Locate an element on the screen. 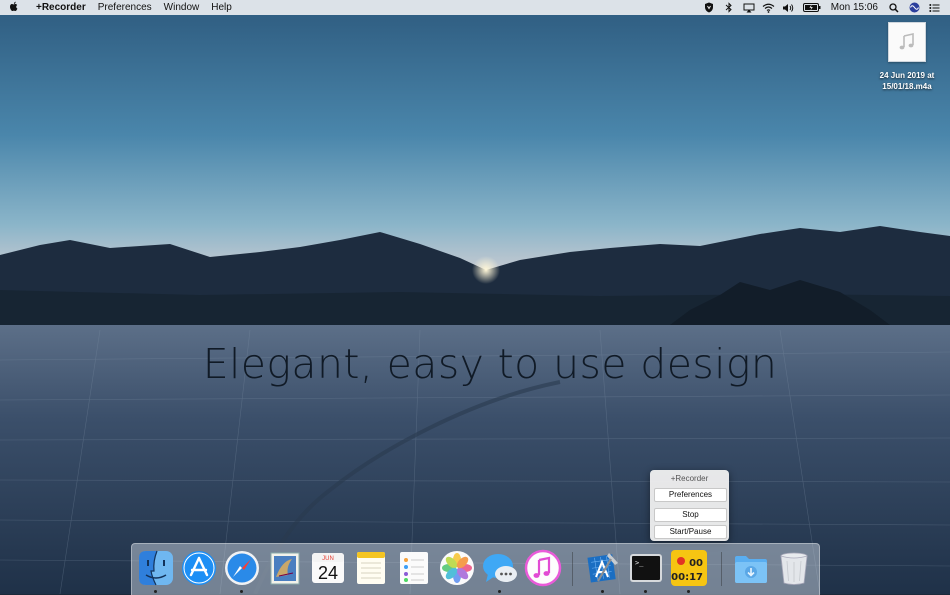 The height and width of the screenshot is (595, 950). dock-app-app-store is located at coordinates (199, 568).